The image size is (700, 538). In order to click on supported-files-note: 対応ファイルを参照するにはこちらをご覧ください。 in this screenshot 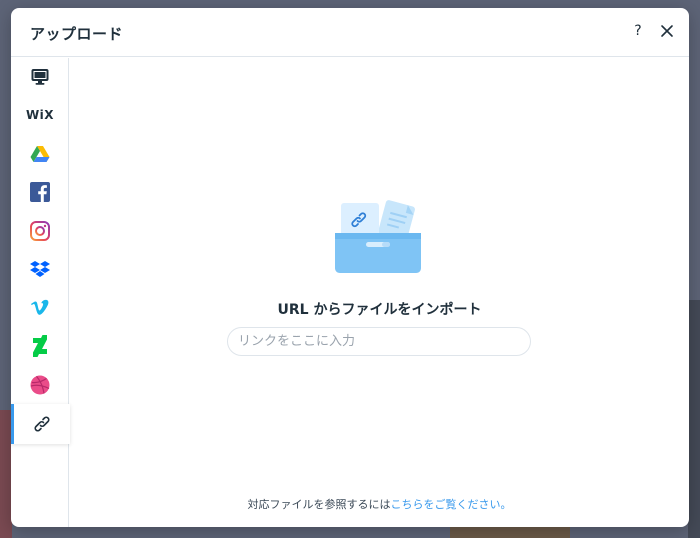, I will do `click(379, 504)`.